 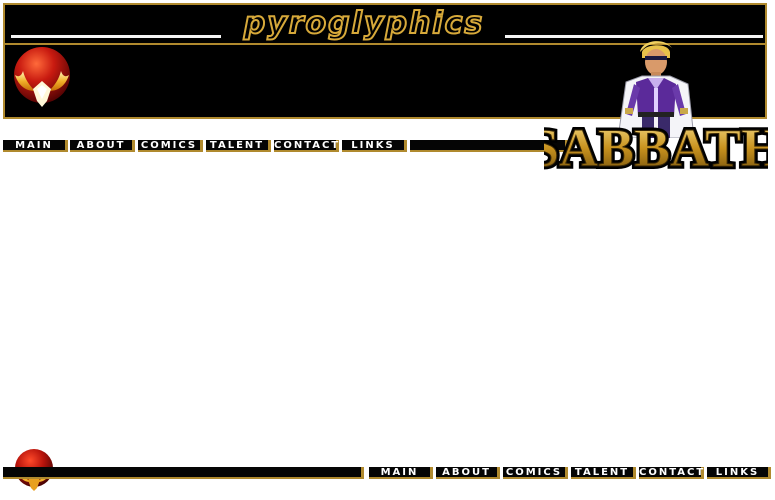 I want to click on sabbath-comic-logo: SABBATH SABBATH, so click(x=656, y=144).